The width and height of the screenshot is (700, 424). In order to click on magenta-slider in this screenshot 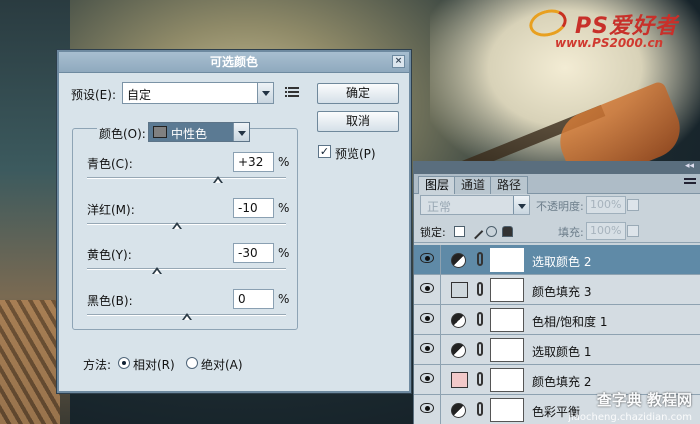, I will do `click(186, 225)`.